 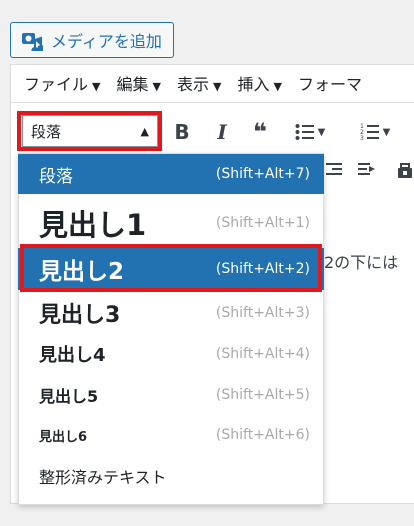 What do you see at coordinates (222, 132) in the screenshot?
I see `italic-icon: I` at bounding box center [222, 132].